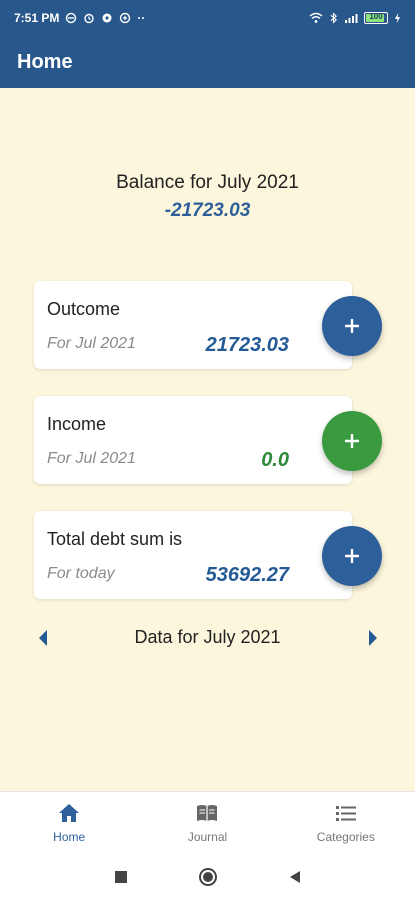  Describe the element at coordinates (107, 18) in the screenshot. I see `settings-icon` at that location.